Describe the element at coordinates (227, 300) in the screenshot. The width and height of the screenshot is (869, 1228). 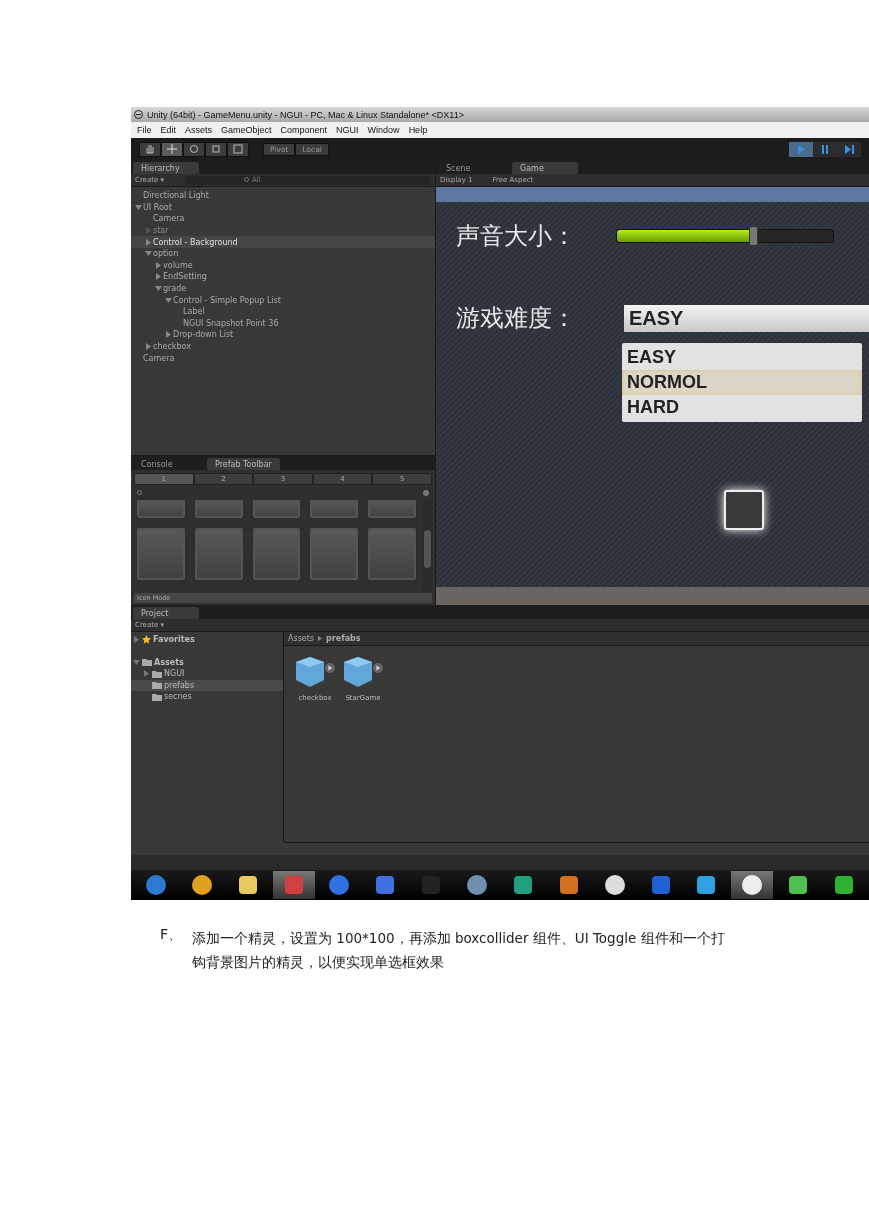
I see `hierarchy-item-label: Control - Simple Popup List` at that location.